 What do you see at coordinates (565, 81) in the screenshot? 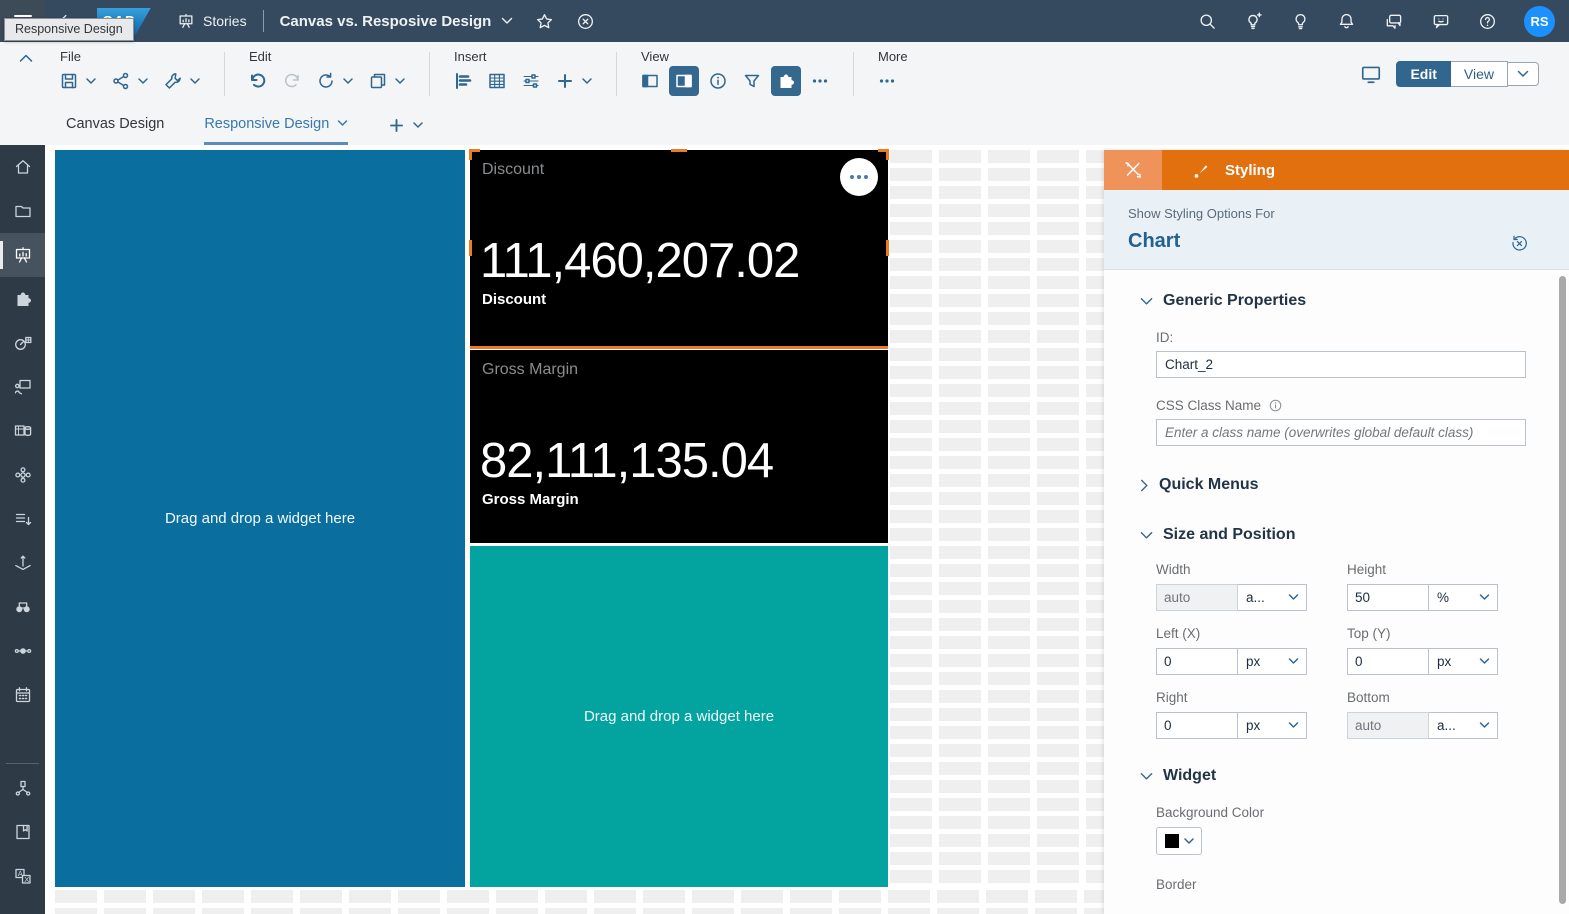
I see `insert-more-button` at bounding box center [565, 81].